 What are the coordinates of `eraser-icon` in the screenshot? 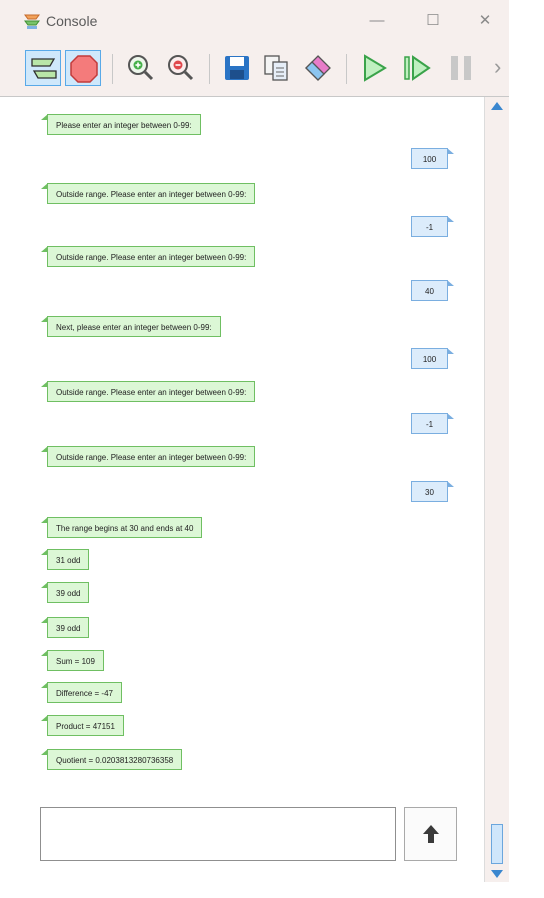 It's located at (318, 68).